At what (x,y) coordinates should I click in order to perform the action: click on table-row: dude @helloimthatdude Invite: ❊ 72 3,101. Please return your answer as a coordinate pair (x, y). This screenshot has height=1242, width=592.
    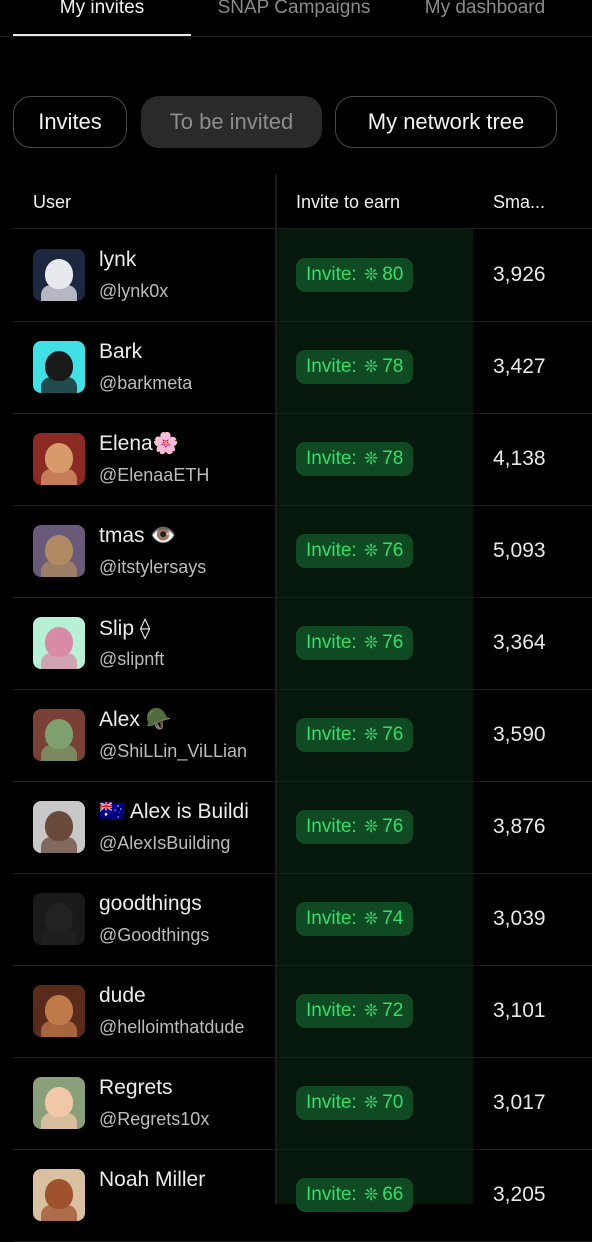
    Looking at the image, I should click on (302, 1011).